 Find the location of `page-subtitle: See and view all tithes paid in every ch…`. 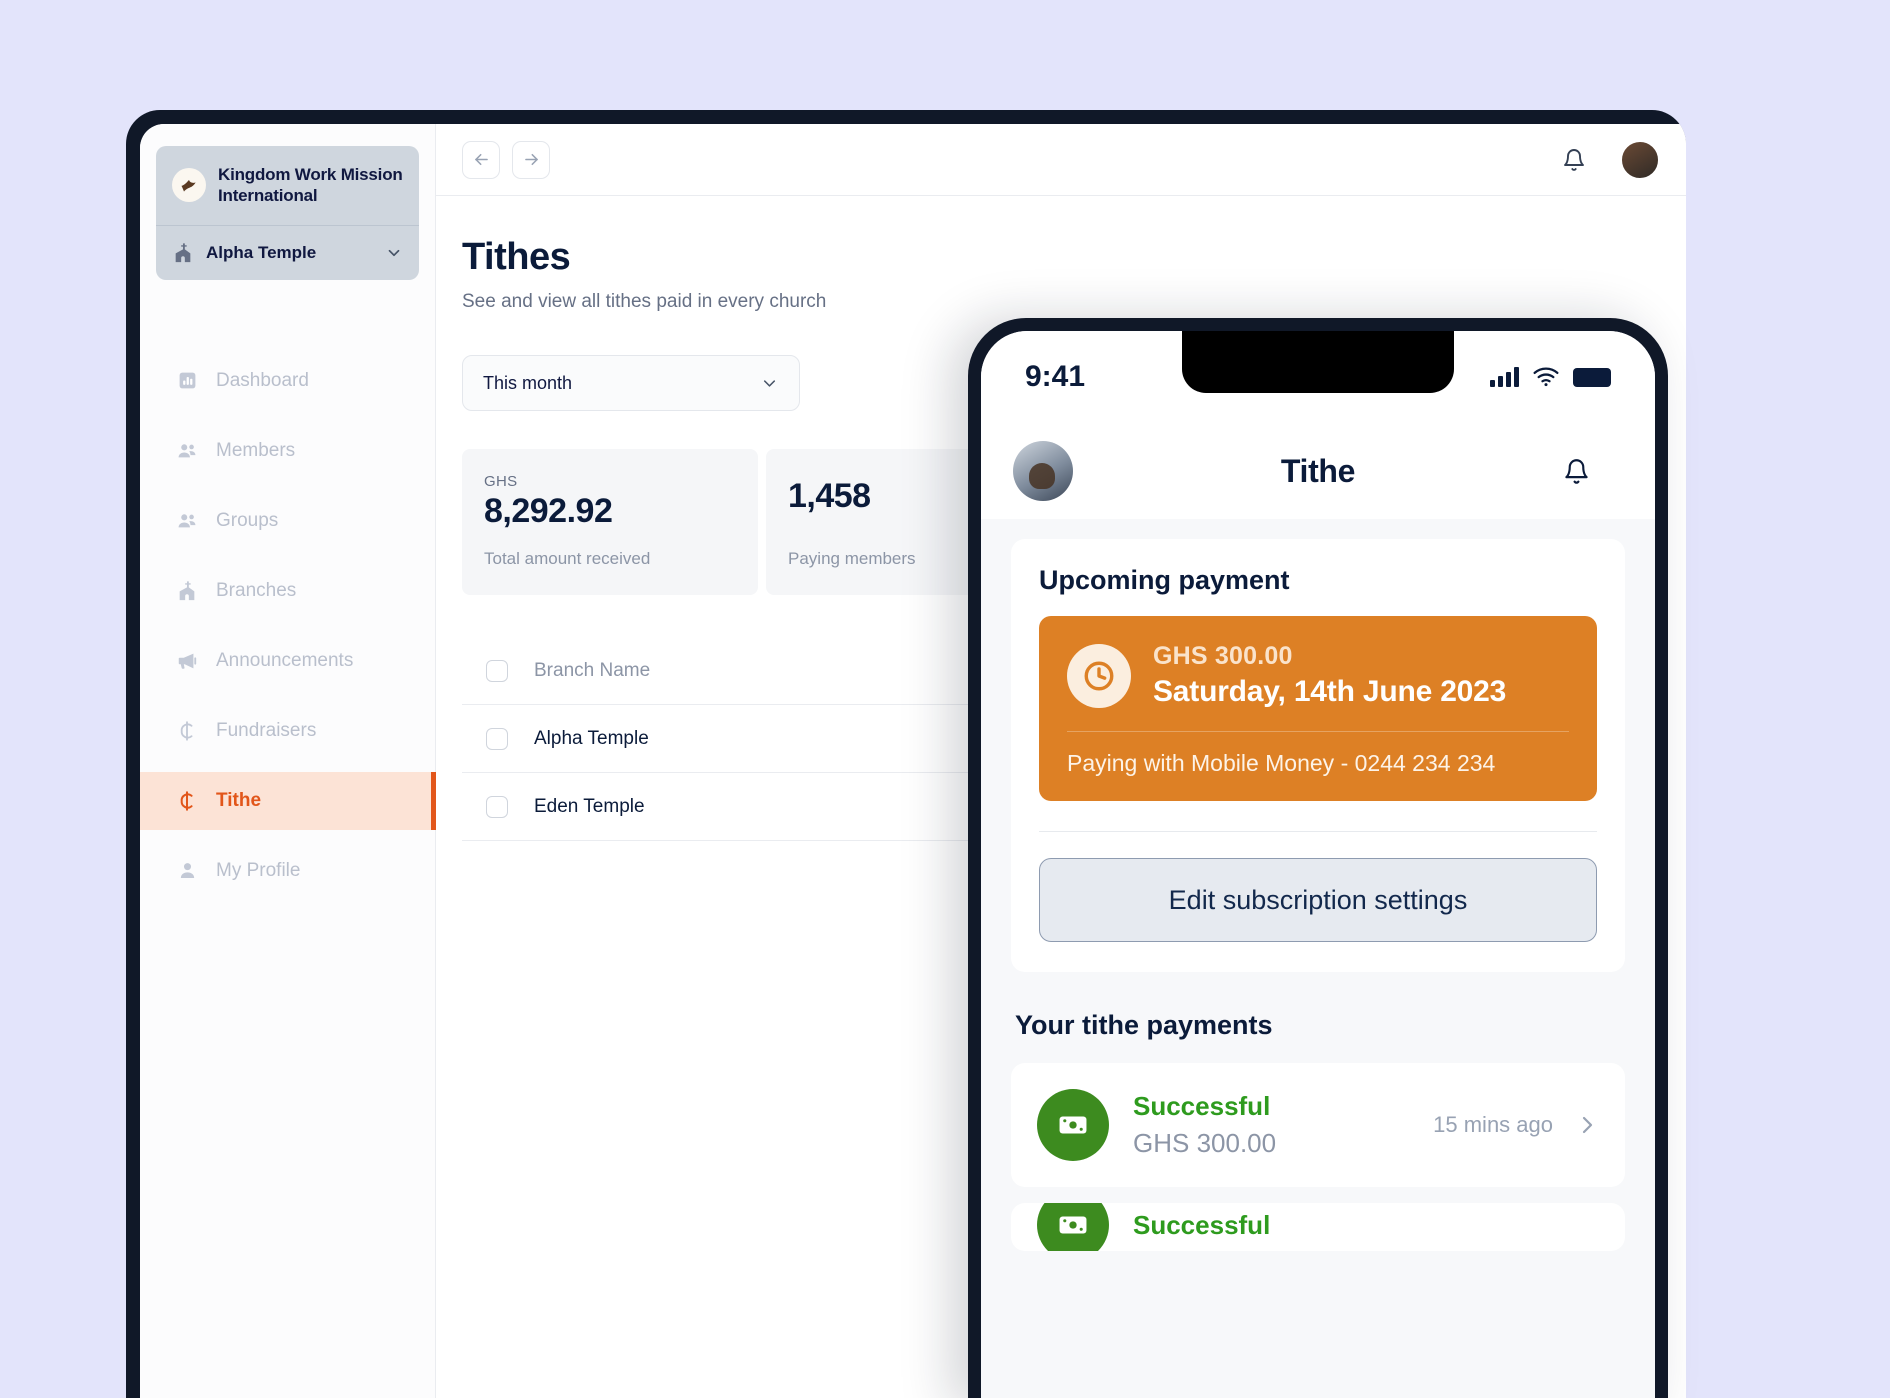

page-subtitle: See and view all tithes paid in every ch… is located at coordinates (644, 301).